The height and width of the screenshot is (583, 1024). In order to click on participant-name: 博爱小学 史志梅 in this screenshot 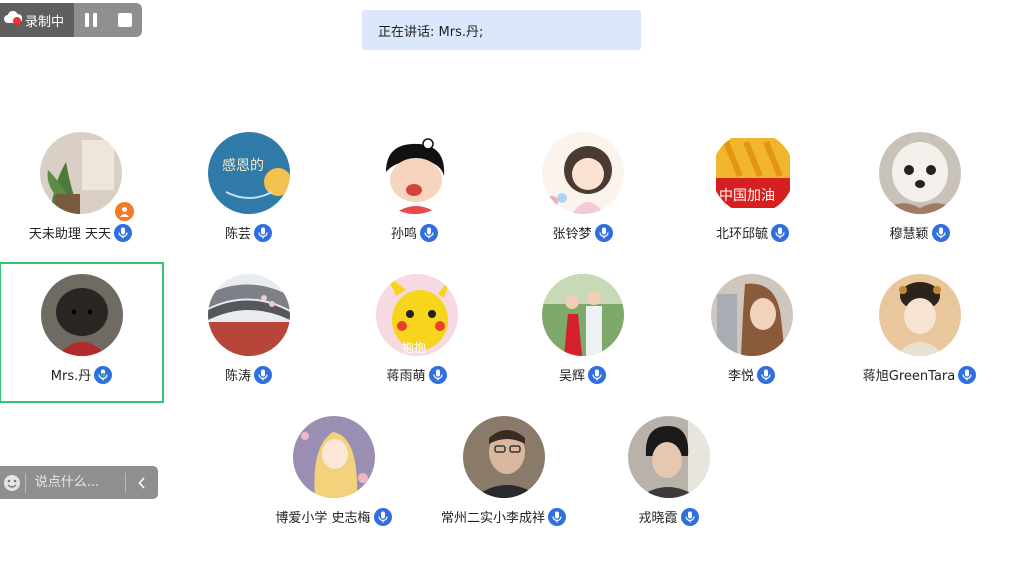, I will do `click(323, 518)`.